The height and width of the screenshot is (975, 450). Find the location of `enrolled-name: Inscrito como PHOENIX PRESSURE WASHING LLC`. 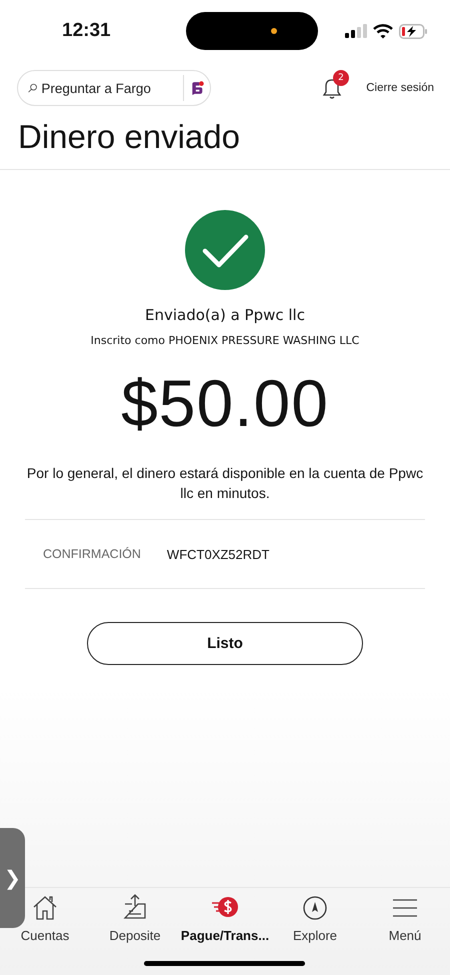

enrolled-name: Inscrito como PHOENIX PRESSURE WASHING LLC is located at coordinates (225, 340).